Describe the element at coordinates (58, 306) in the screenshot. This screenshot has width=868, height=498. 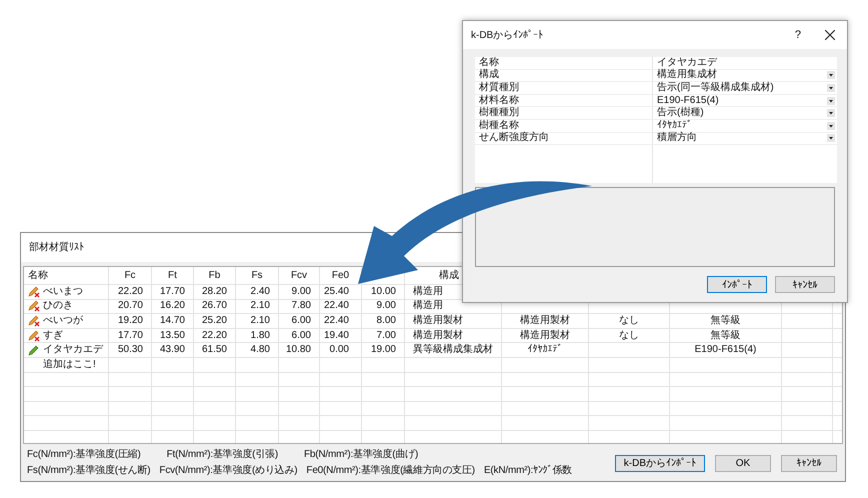
I see `material-name: ひのき` at that location.